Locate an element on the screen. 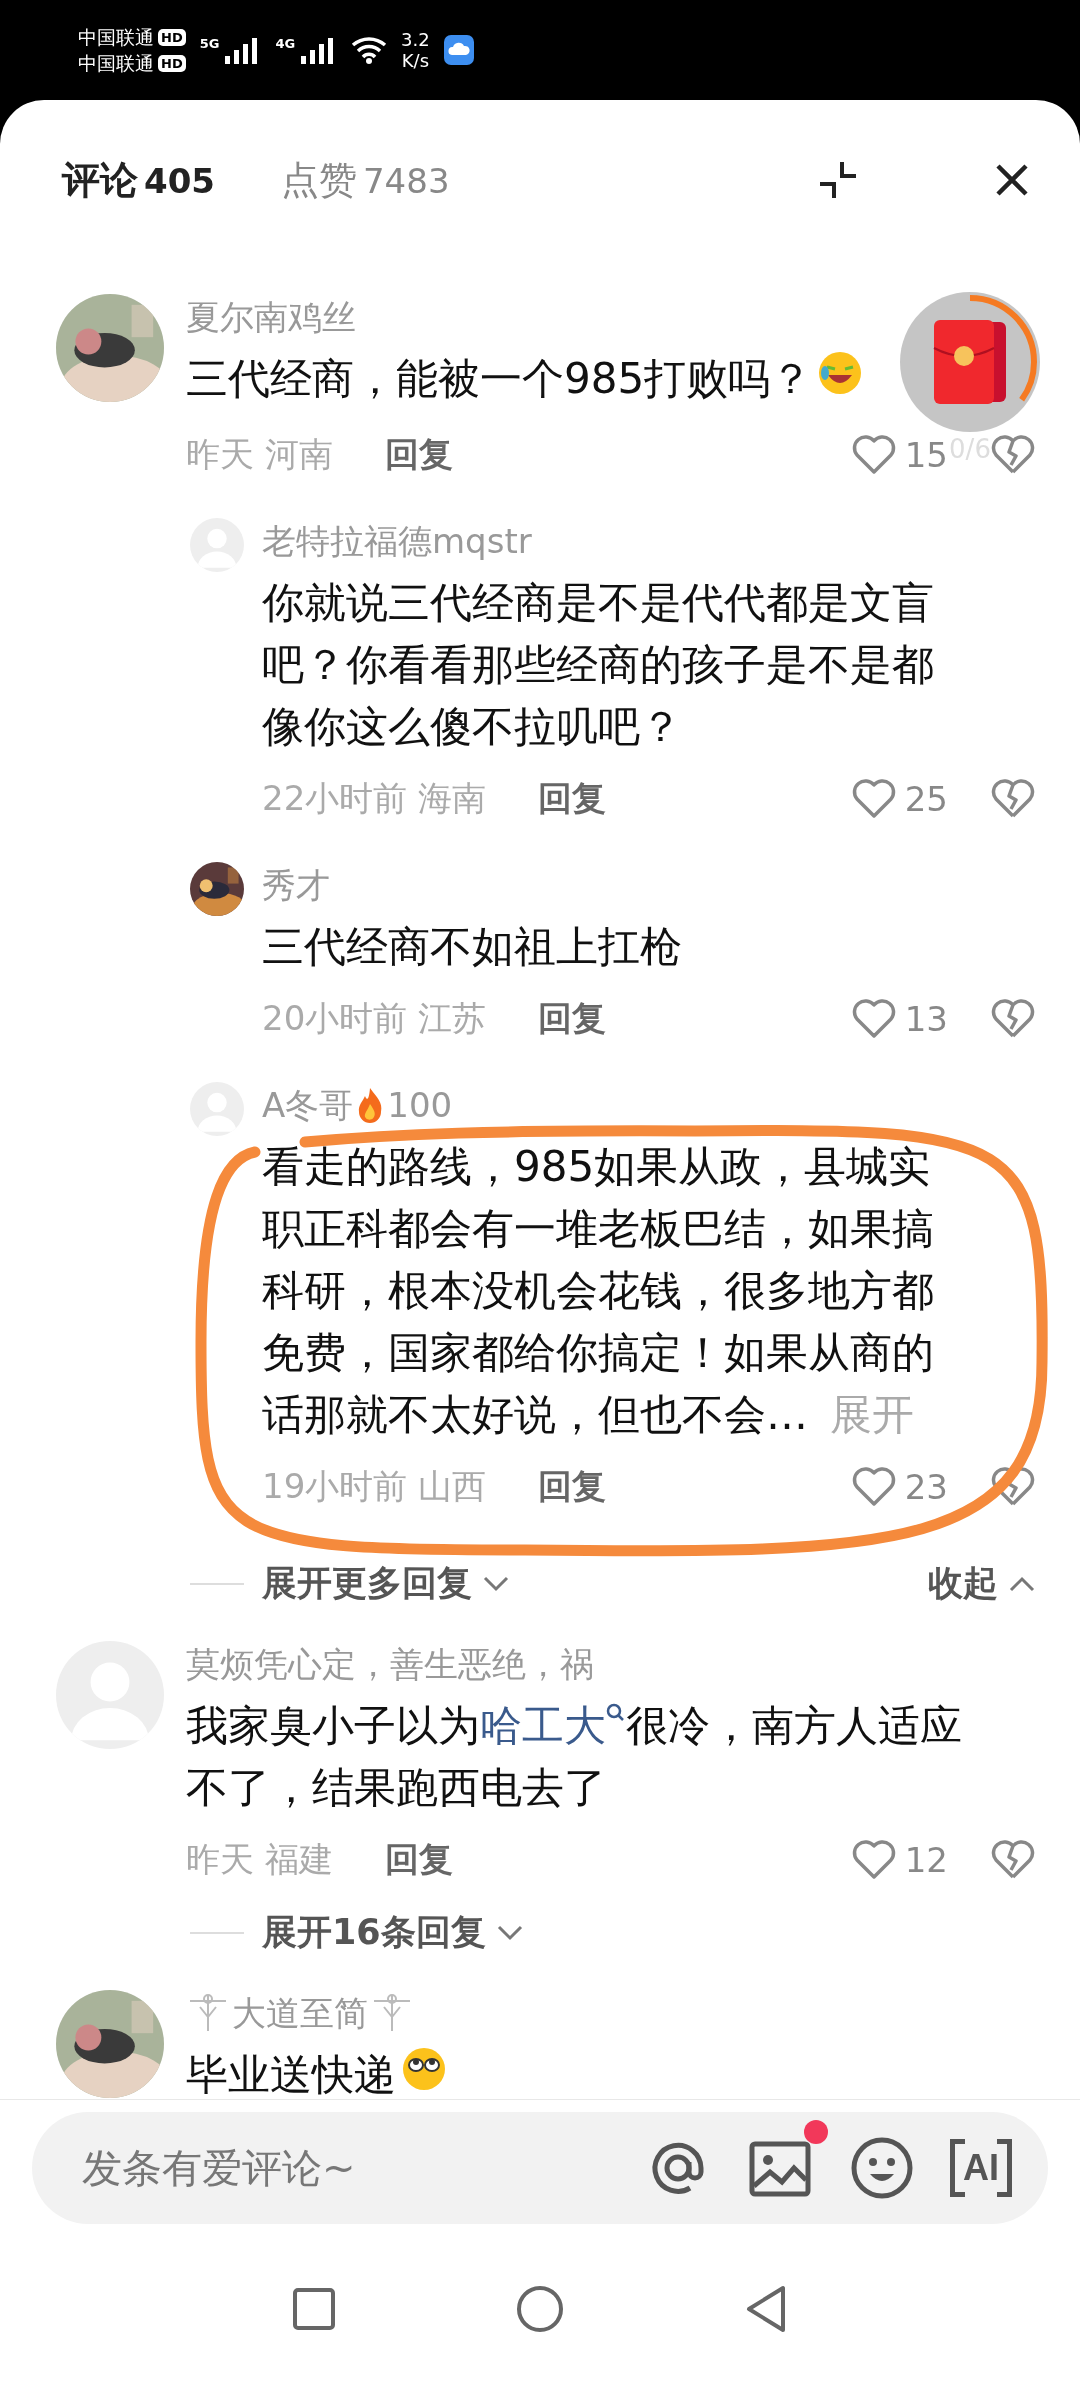 The width and height of the screenshot is (1080, 2388). cloud-app-icon is located at coordinates (458, 50).